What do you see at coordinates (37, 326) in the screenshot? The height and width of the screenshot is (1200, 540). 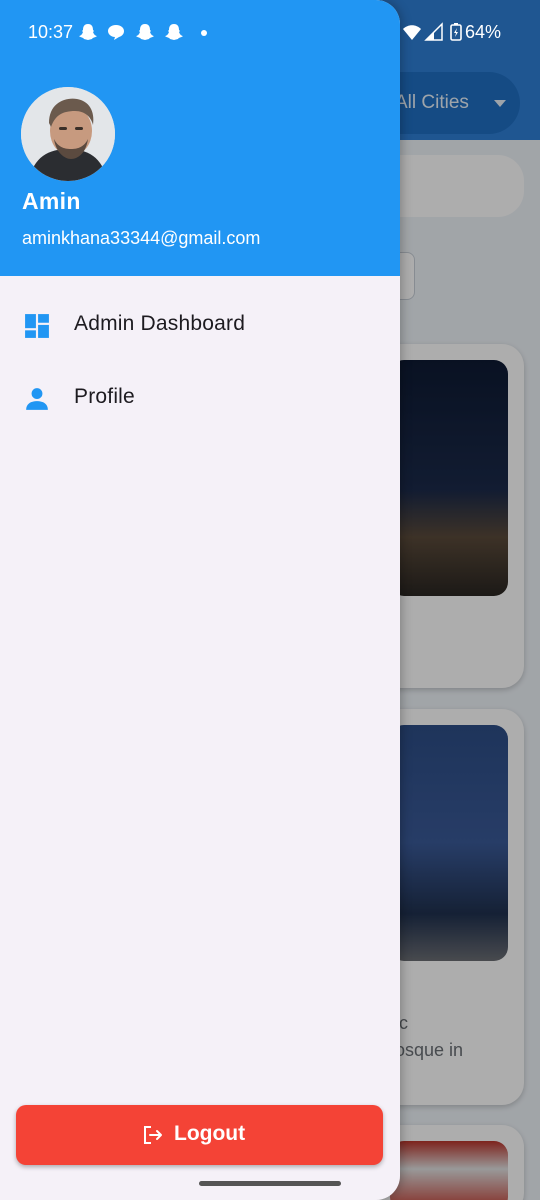 I see `dashboard-icon` at bounding box center [37, 326].